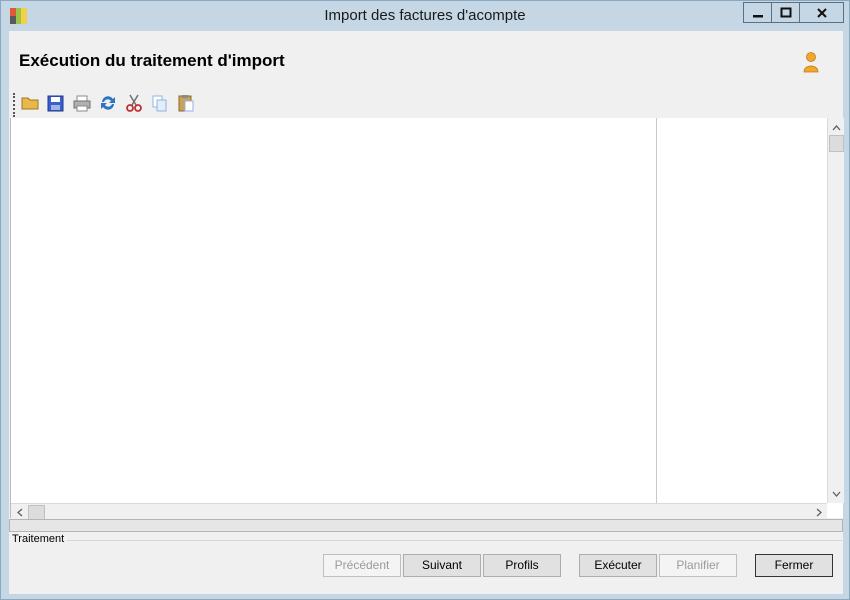  What do you see at coordinates (36, 512) in the screenshot?
I see `horizontal-scroll-thumb` at bounding box center [36, 512].